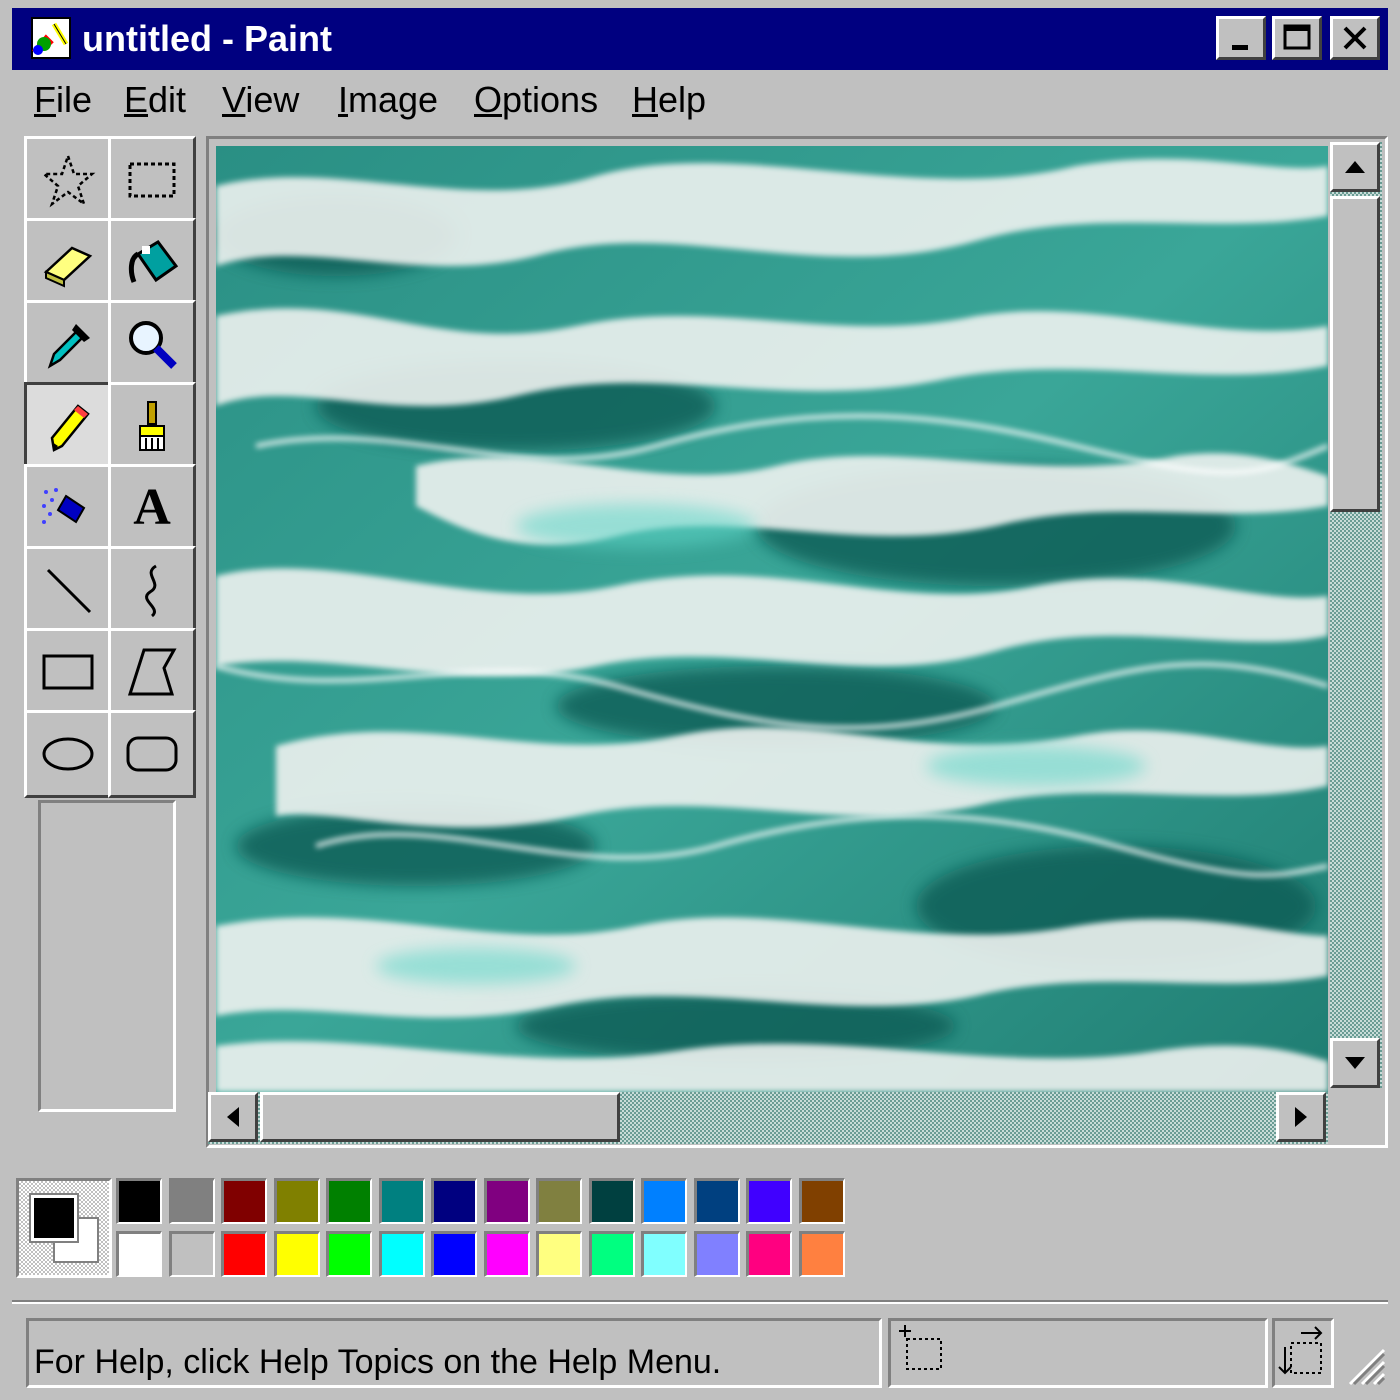 The image size is (1400, 1400). What do you see at coordinates (1078, 1353) in the screenshot?
I see `status-position-box` at bounding box center [1078, 1353].